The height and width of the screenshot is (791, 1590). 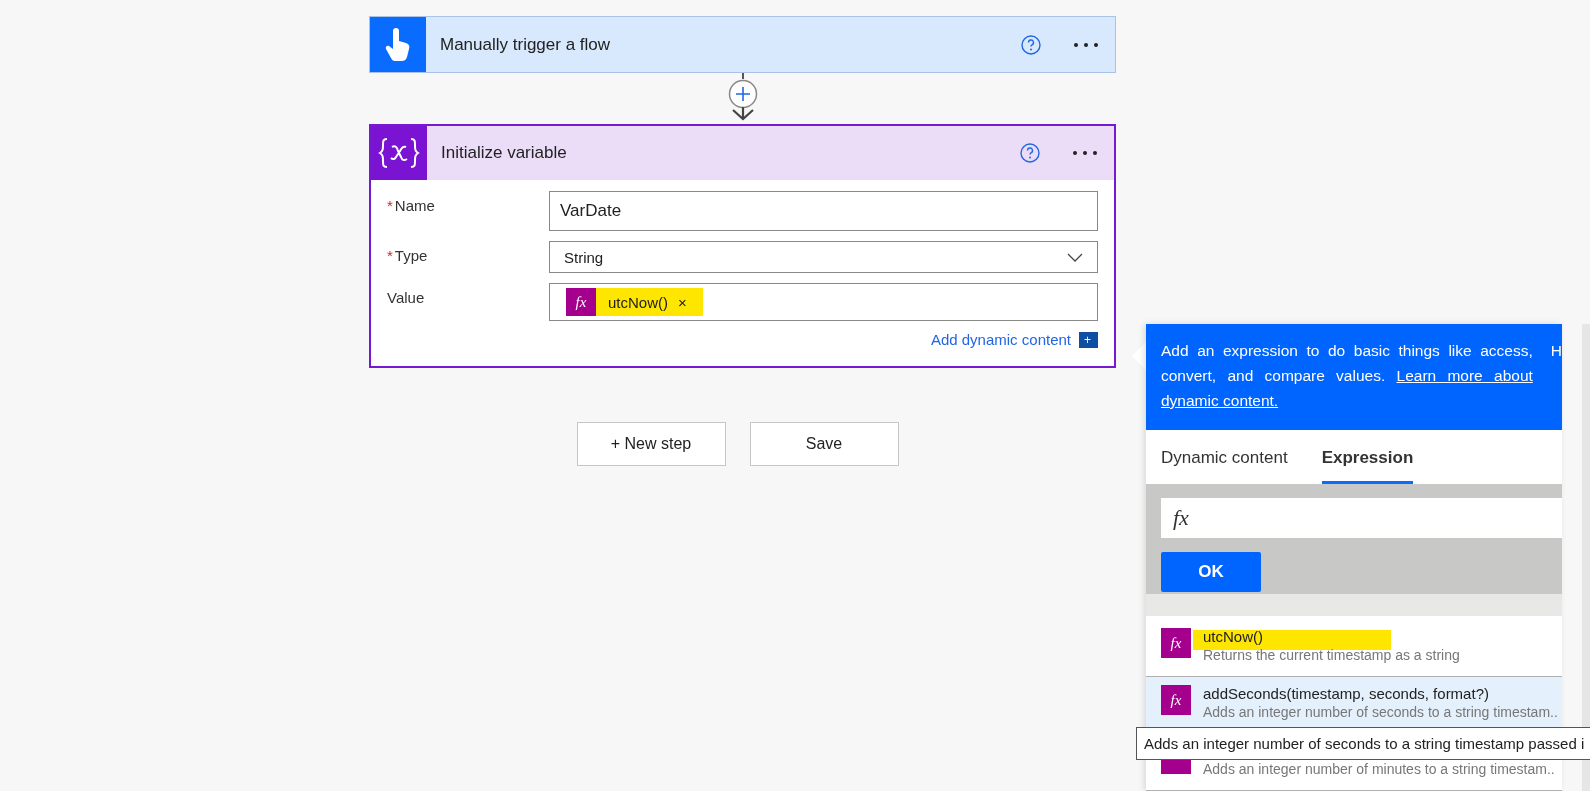 What do you see at coordinates (411, 255) in the screenshot?
I see `field-label: Type` at bounding box center [411, 255].